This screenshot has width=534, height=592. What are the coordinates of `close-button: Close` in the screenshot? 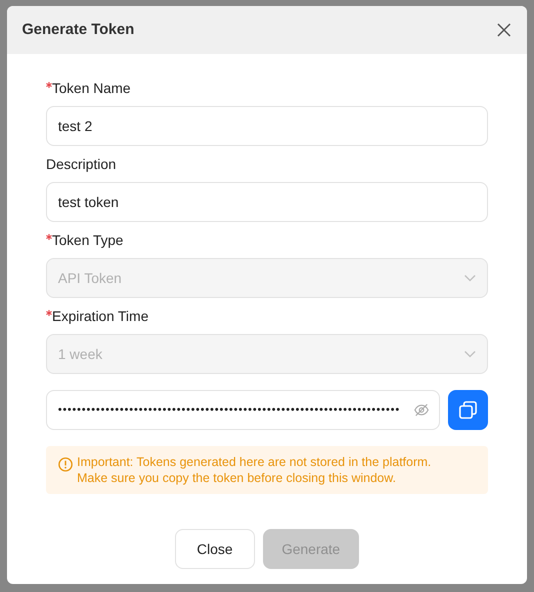 It's located at (214, 549).